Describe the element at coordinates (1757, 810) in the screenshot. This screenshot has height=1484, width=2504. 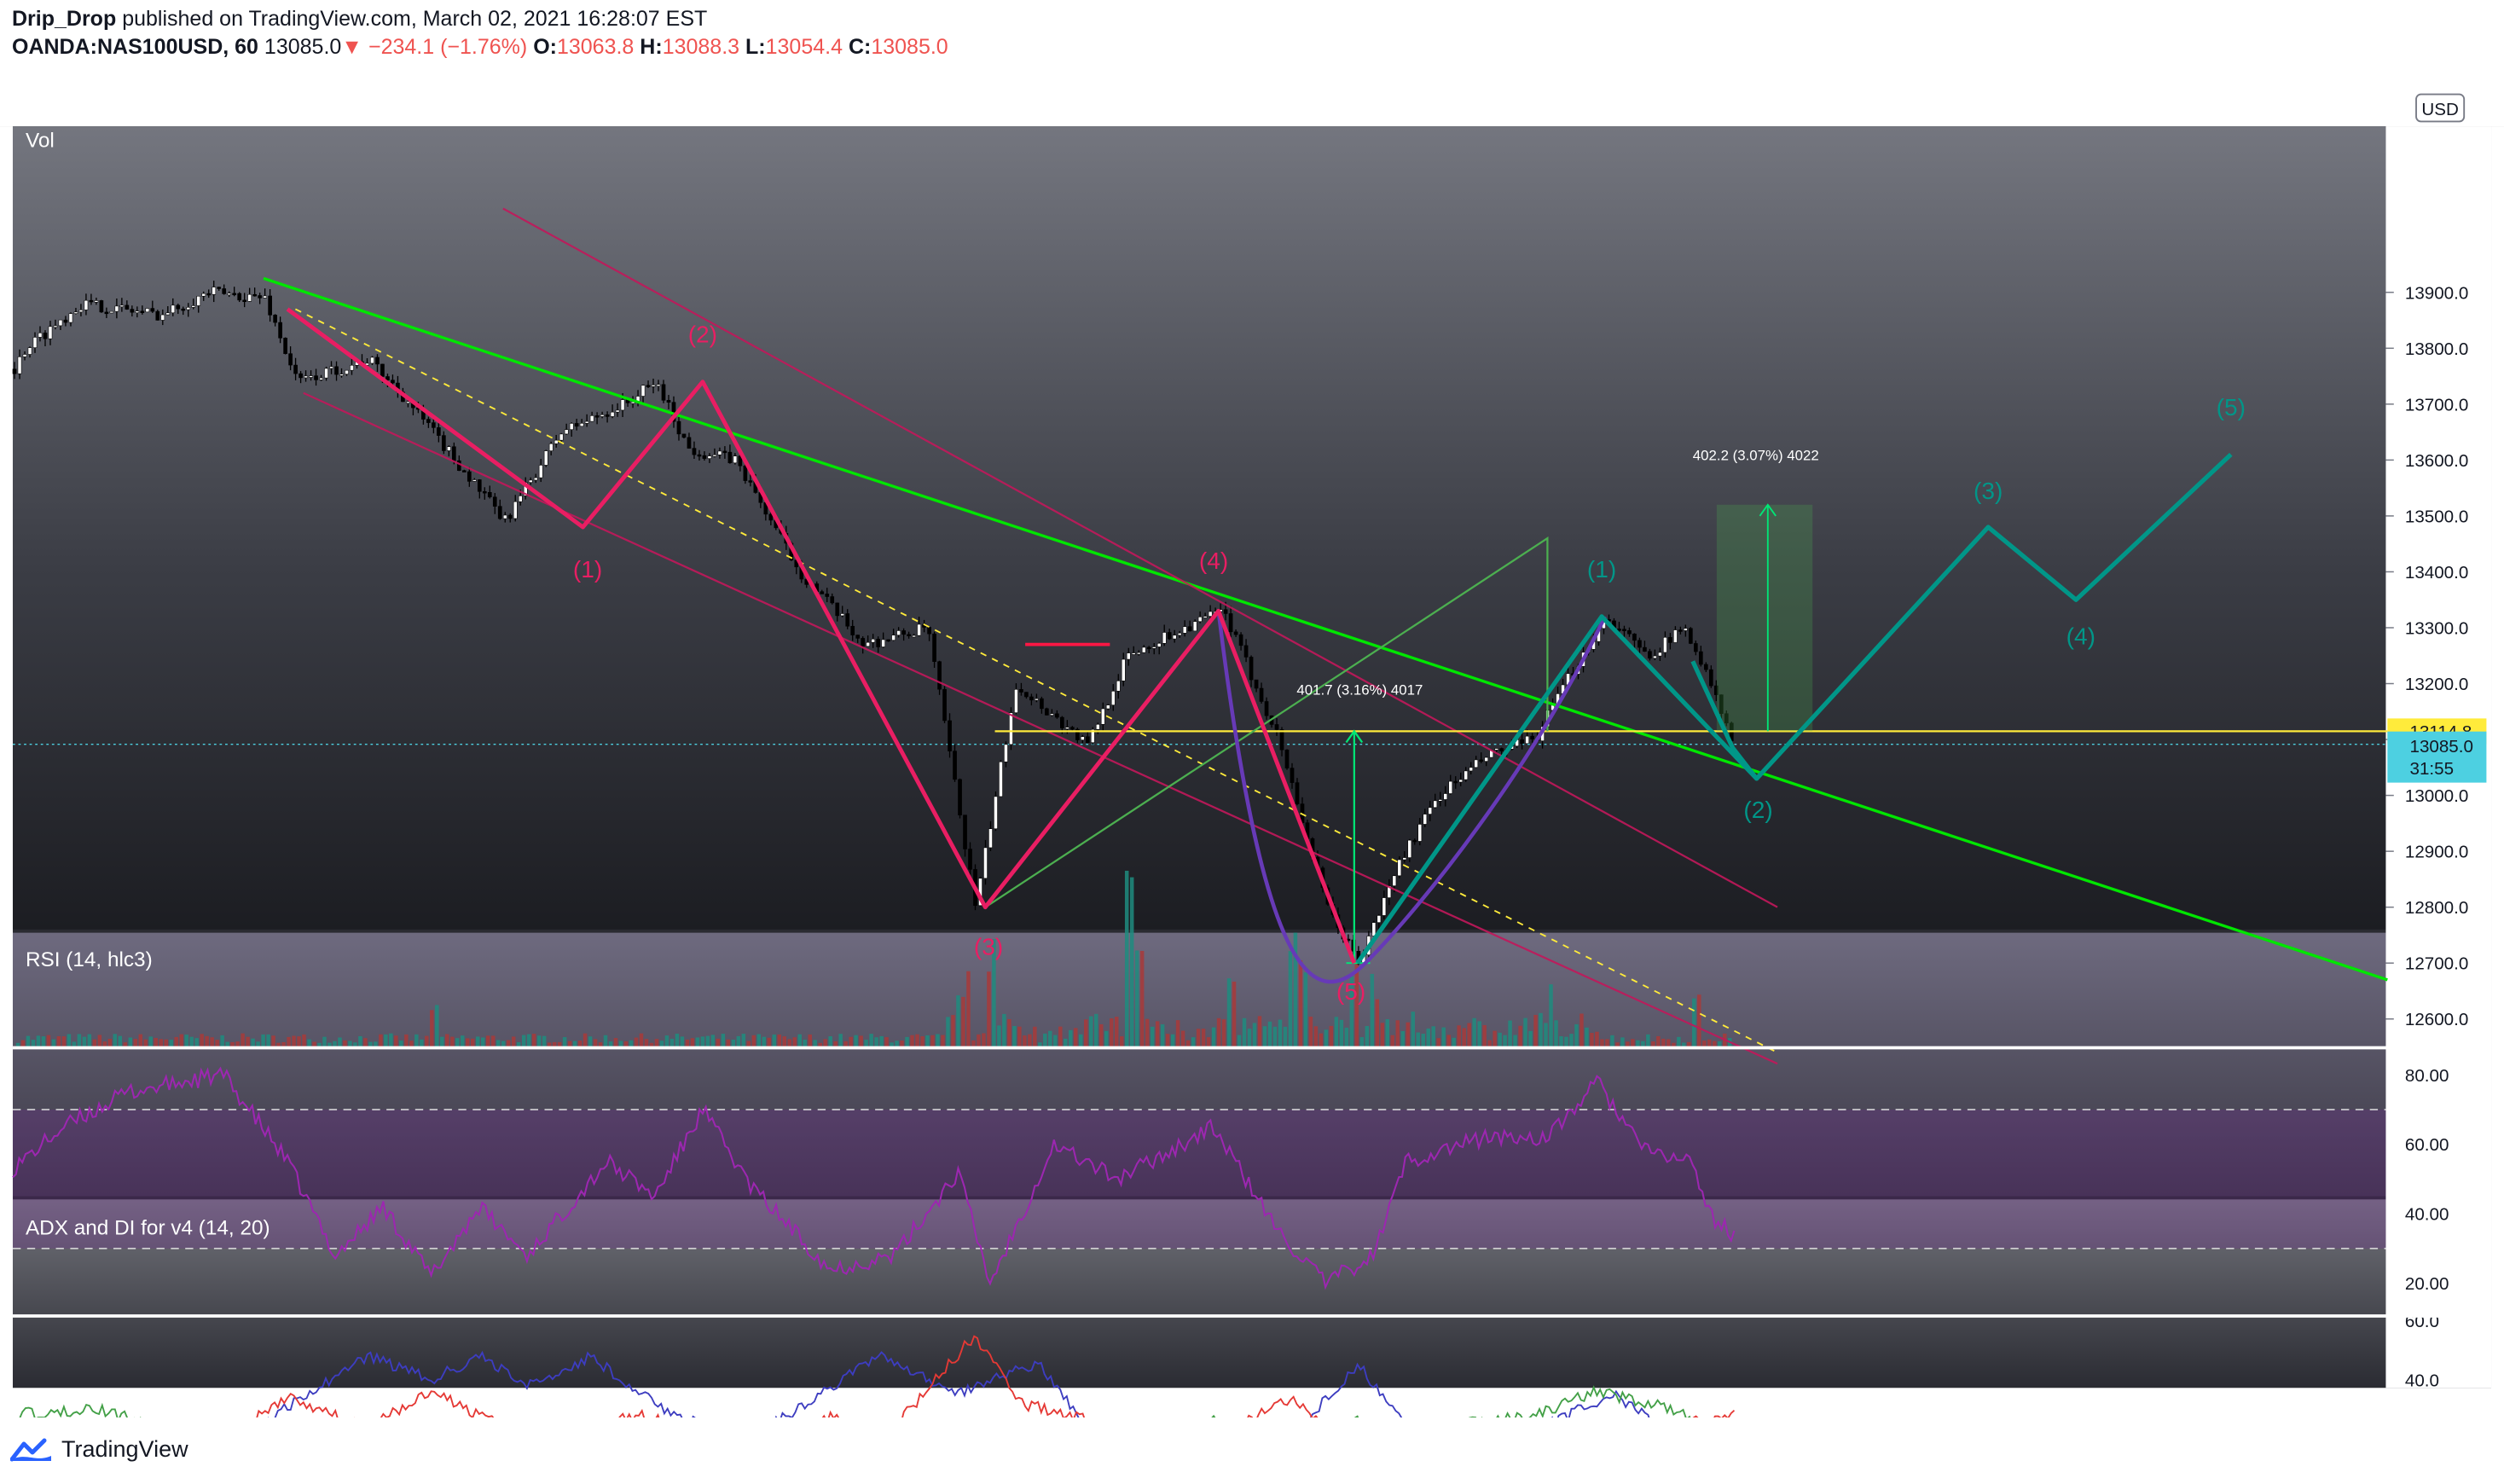
I see `wave-label-teal: (2)` at that location.